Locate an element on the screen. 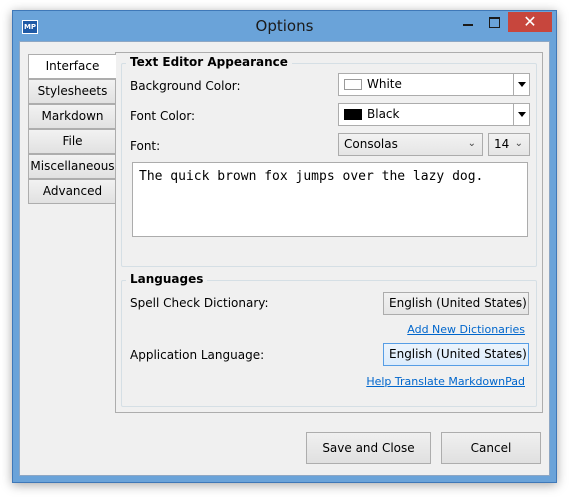  help-translate-link: Help Translate MarkdownPad is located at coordinates (445, 381).